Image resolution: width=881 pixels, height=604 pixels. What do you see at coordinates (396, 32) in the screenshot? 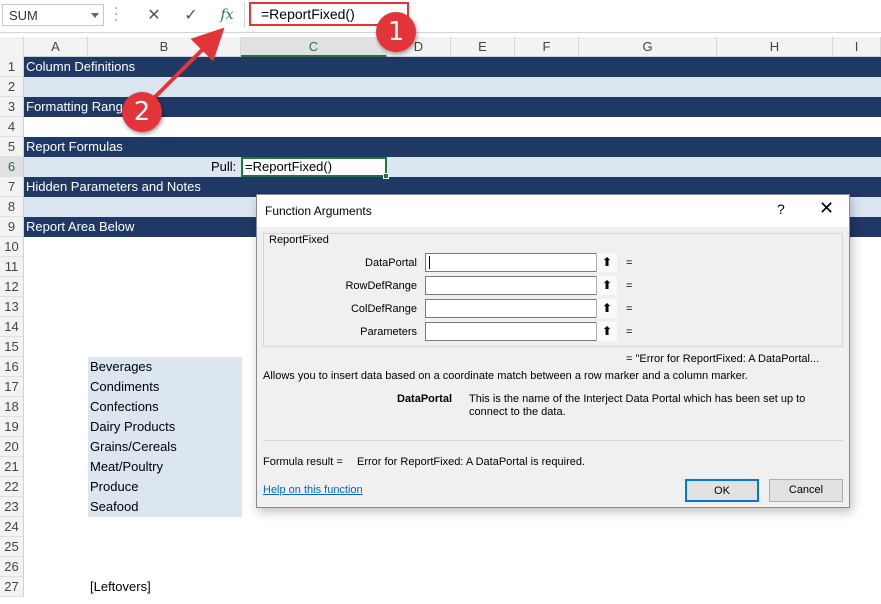
I see `callout-badge-1: 1` at bounding box center [396, 32].